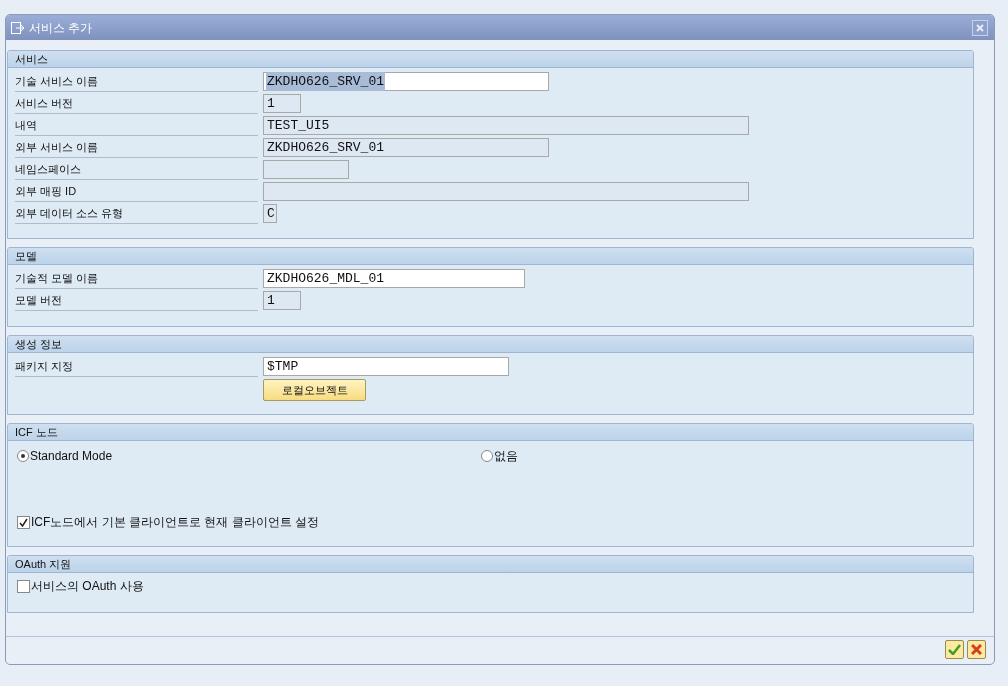 This screenshot has width=1008, height=686. Describe the element at coordinates (175, 522) in the screenshot. I see `checkbox-label: ICF노드에서 기본 클라이언트로 현재 클라이언트 설정` at that location.